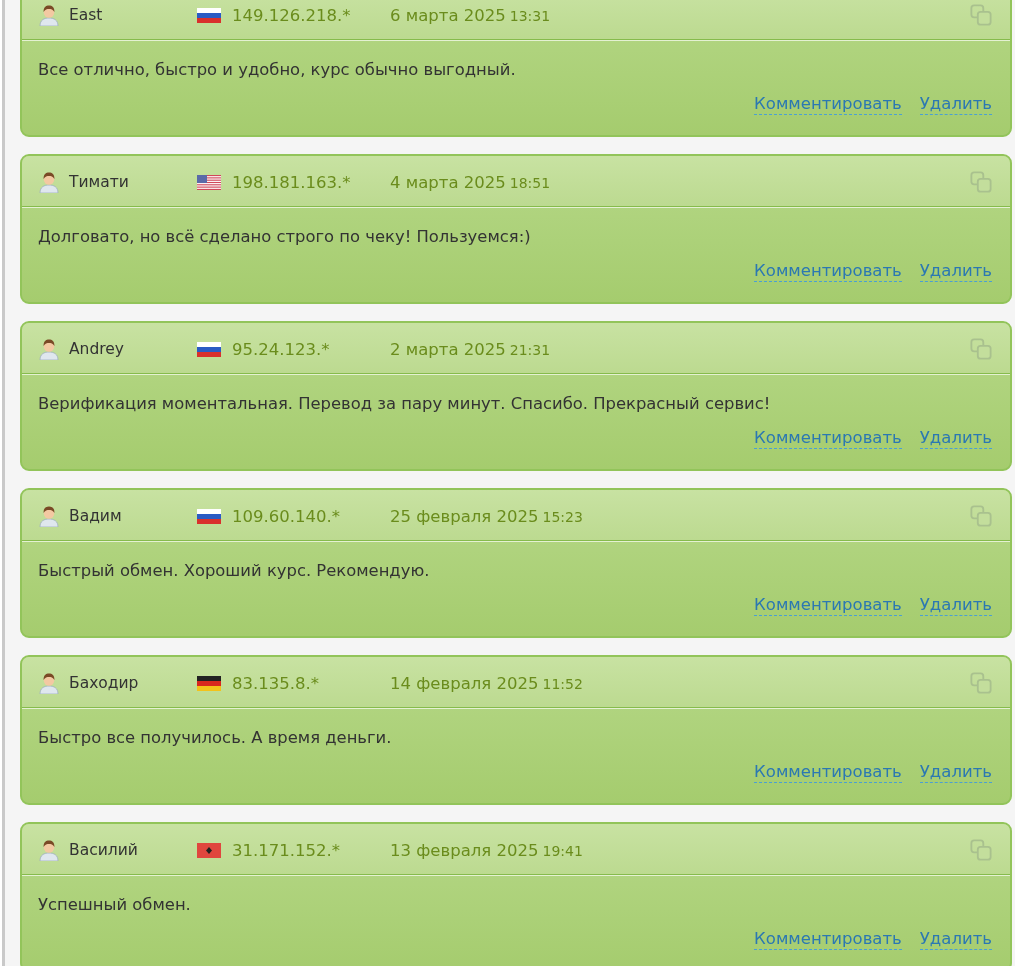  Describe the element at coordinates (562, 850) in the screenshot. I see `review-time: 19:41` at that location.